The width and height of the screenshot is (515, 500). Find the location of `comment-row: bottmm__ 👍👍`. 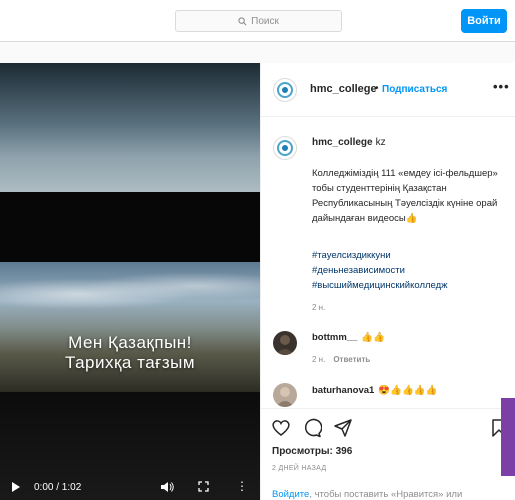

comment-row: bottmm__ 👍👍 is located at coordinates (348, 337).